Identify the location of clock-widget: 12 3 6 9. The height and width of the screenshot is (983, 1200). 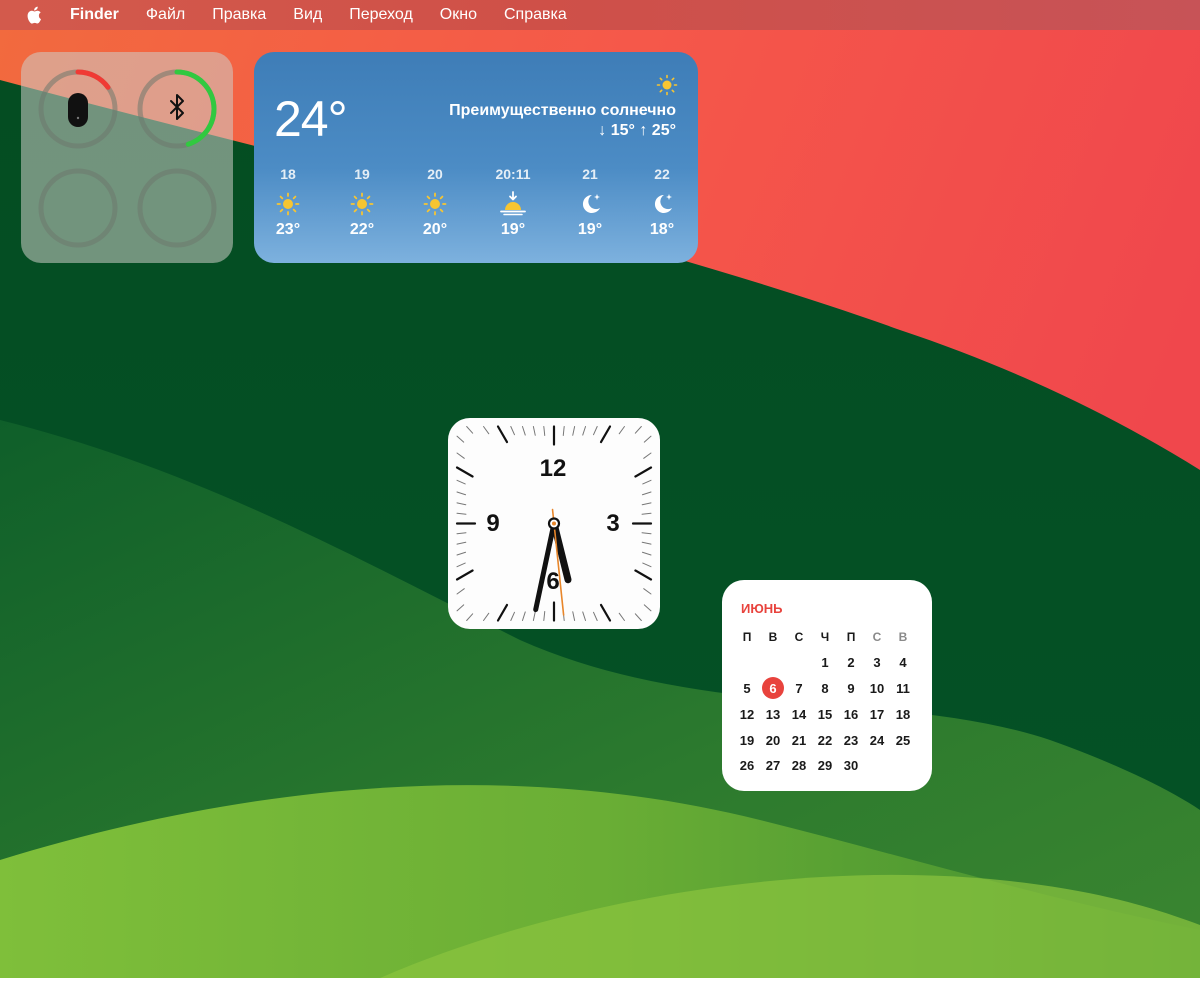
(554, 523).